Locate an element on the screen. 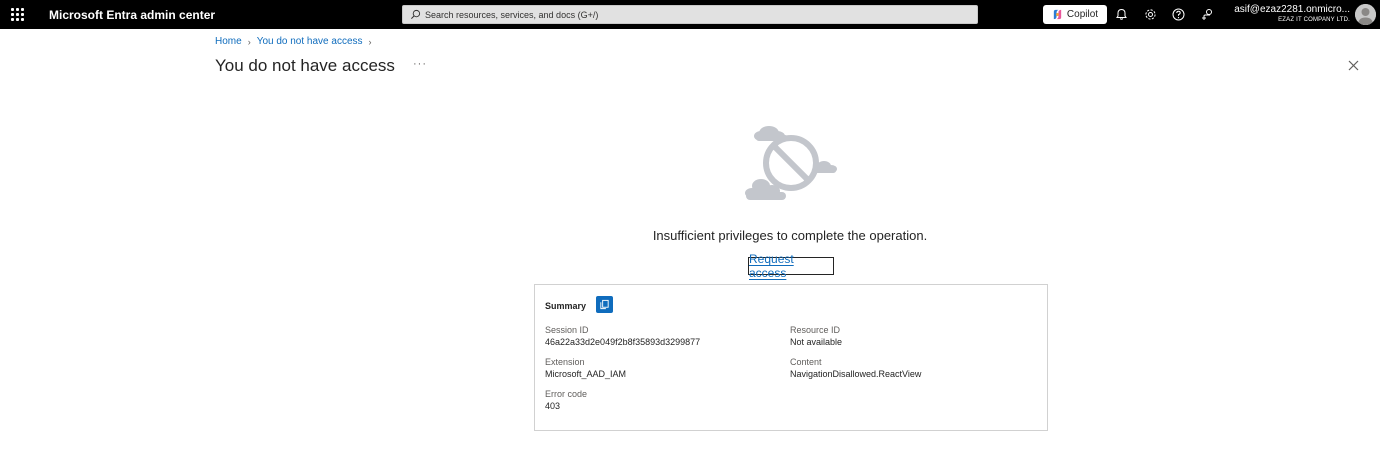  gear-icon is located at coordinates (1150, 14).